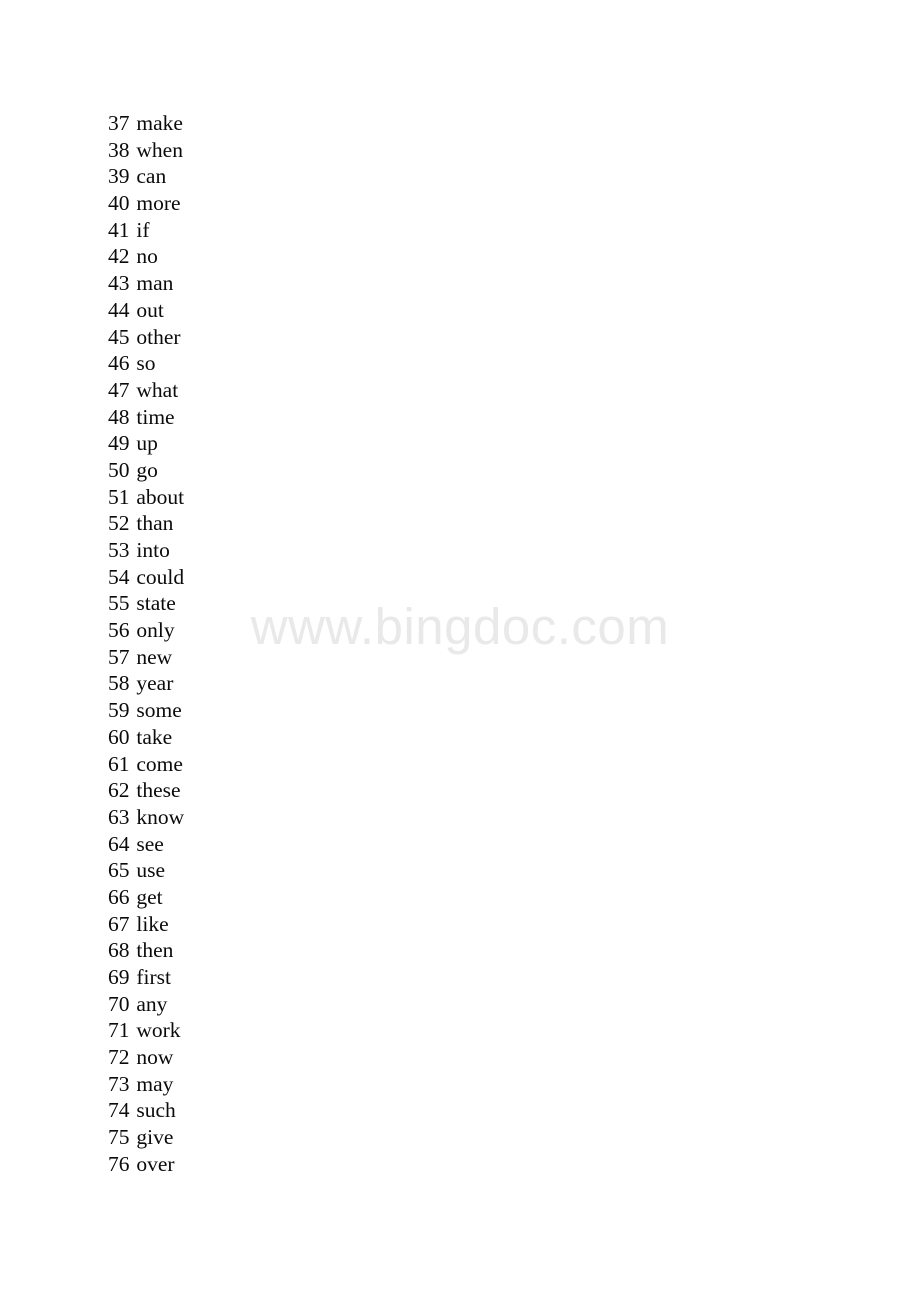 The width and height of the screenshot is (920, 1302). What do you see at coordinates (119, 203) in the screenshot?
I see `list-item-number: 40` at bounding box center [119, 203].